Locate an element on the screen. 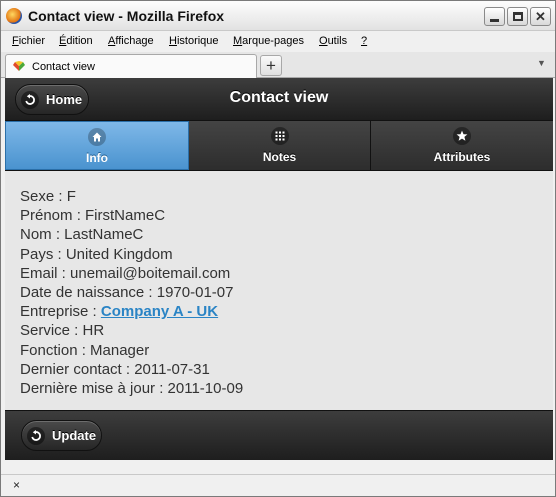 Image resolution: width=556 pixels, height=497 pixels. menu-affichage: Affichage is located at coordinates (131, 41).